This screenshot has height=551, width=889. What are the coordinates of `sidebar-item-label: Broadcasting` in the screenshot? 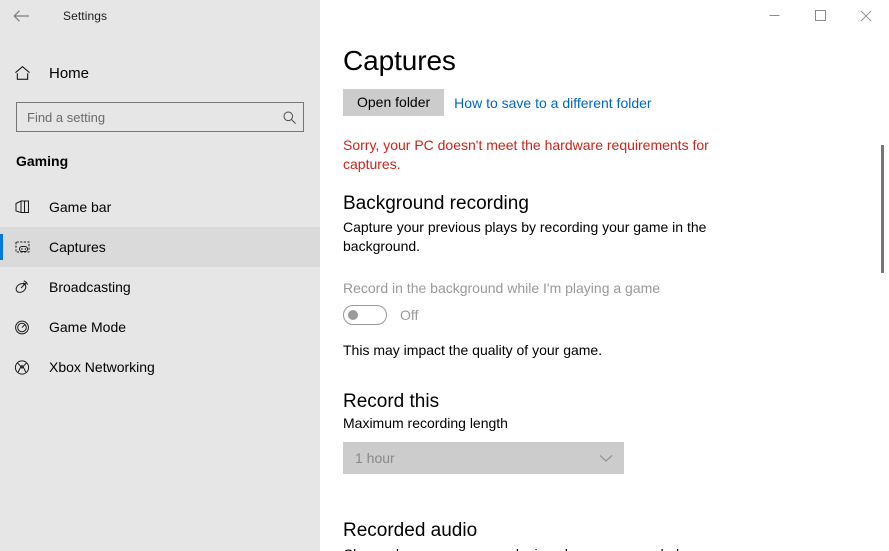 It's located at (90, 287).